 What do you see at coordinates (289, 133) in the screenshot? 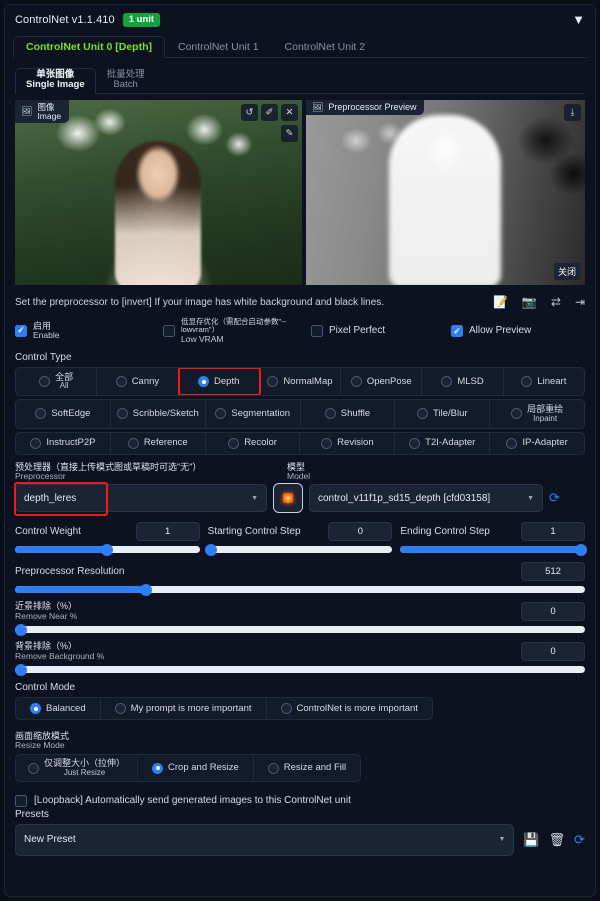
I see `edit-icon: ✎` at bounding box center [289, 133].